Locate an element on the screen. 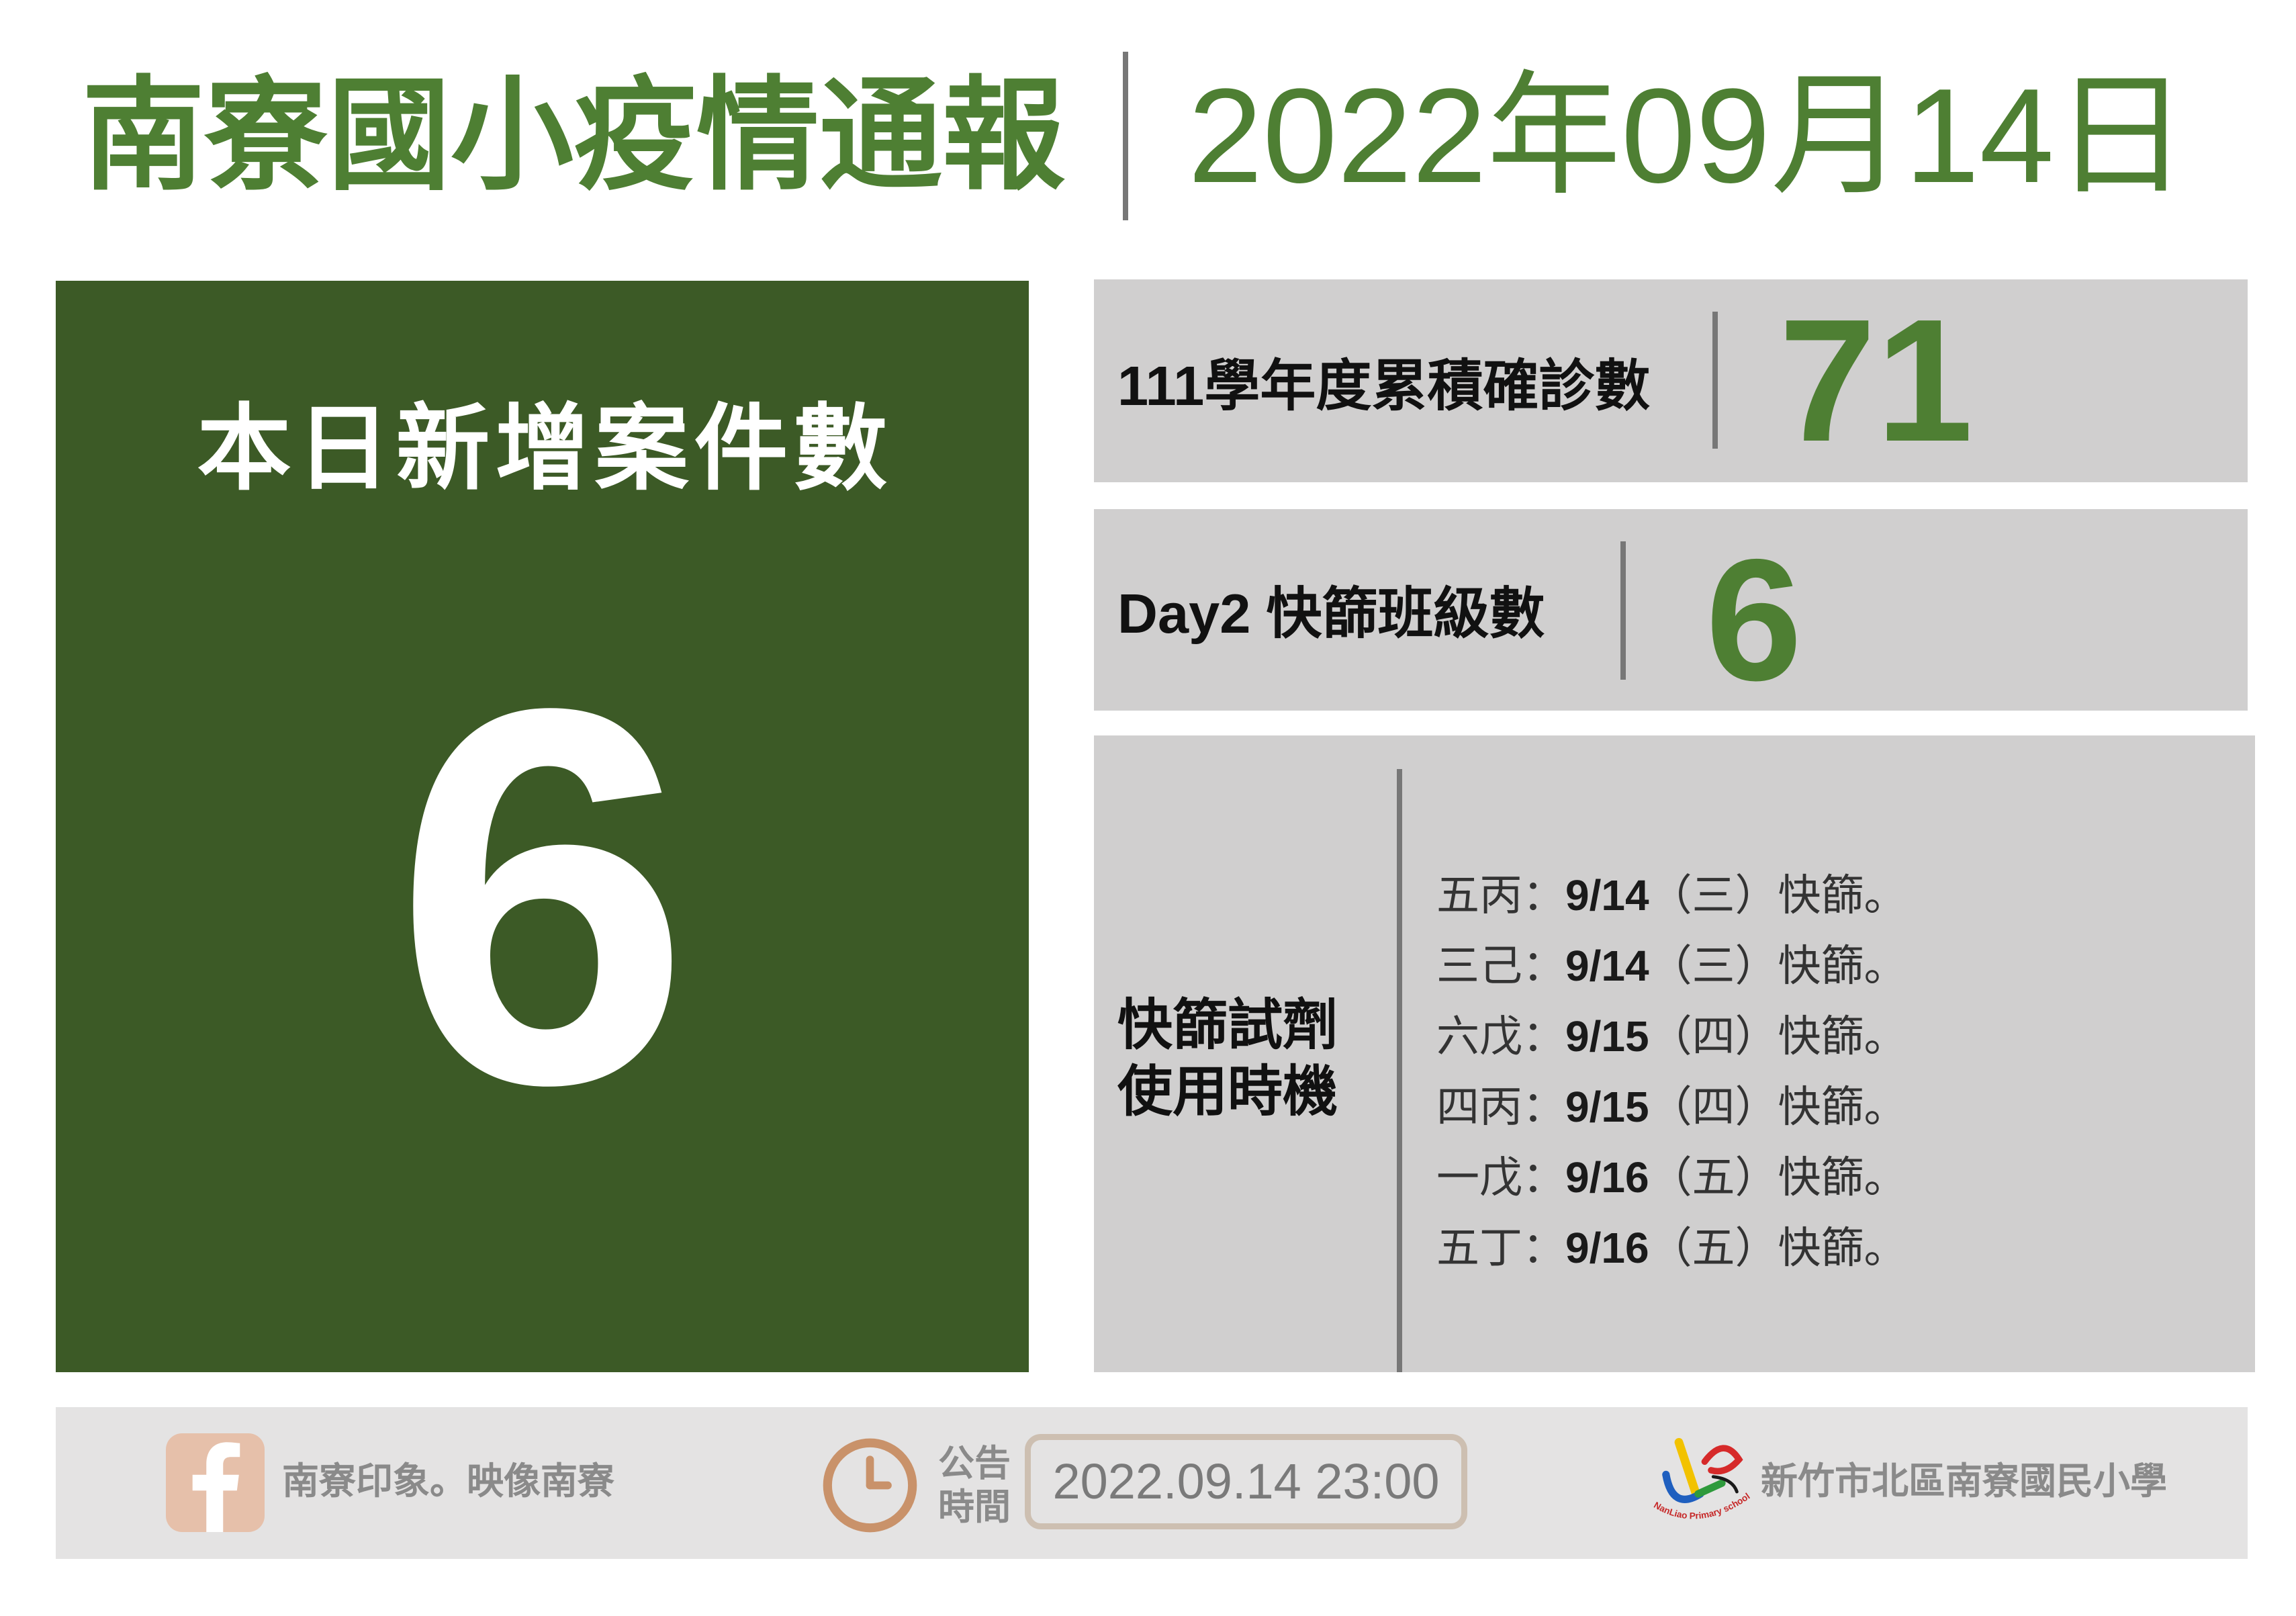 This screenshot has width=2296, height=1616. announcement-time: 2022.09.14 23:00 is located at coordinates (1246, 1481).